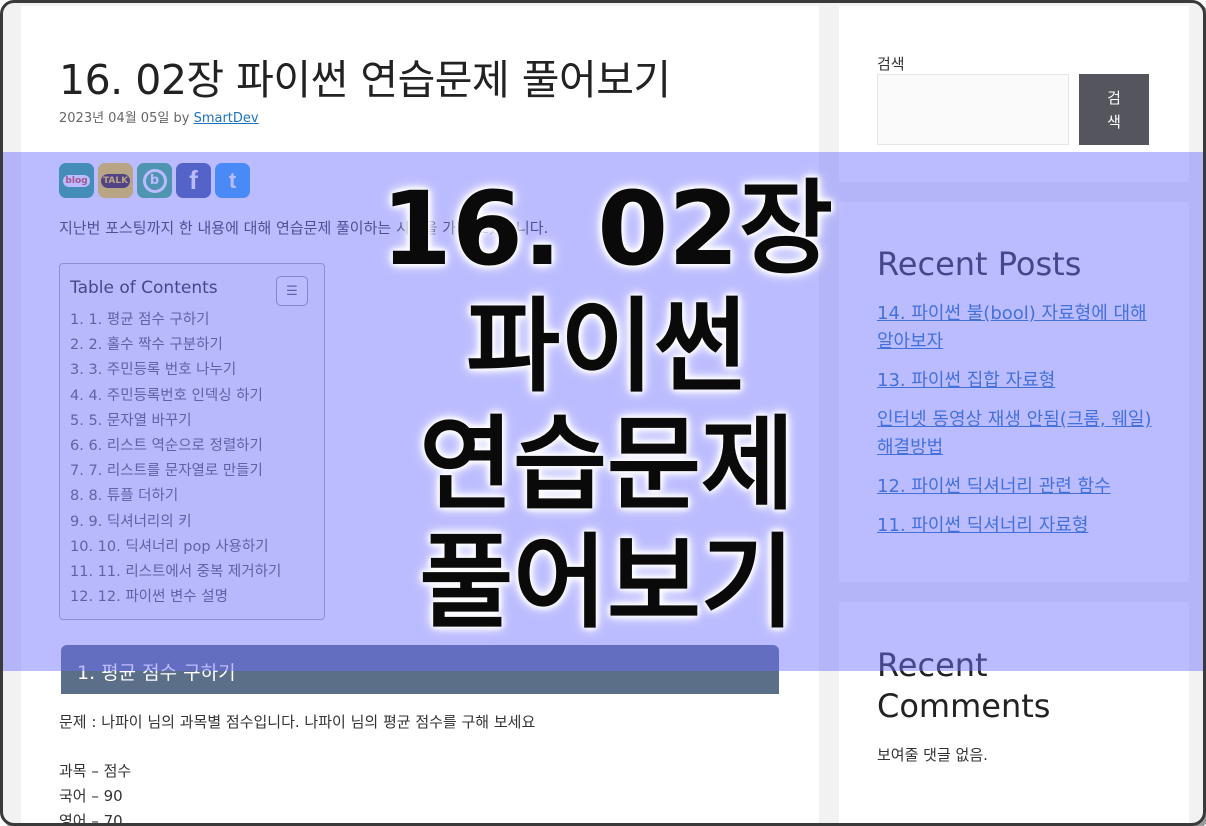 This screenshot has width=1206, height=826. I want to click on post-date: 2023년 04월 05일, so click(114, 118).